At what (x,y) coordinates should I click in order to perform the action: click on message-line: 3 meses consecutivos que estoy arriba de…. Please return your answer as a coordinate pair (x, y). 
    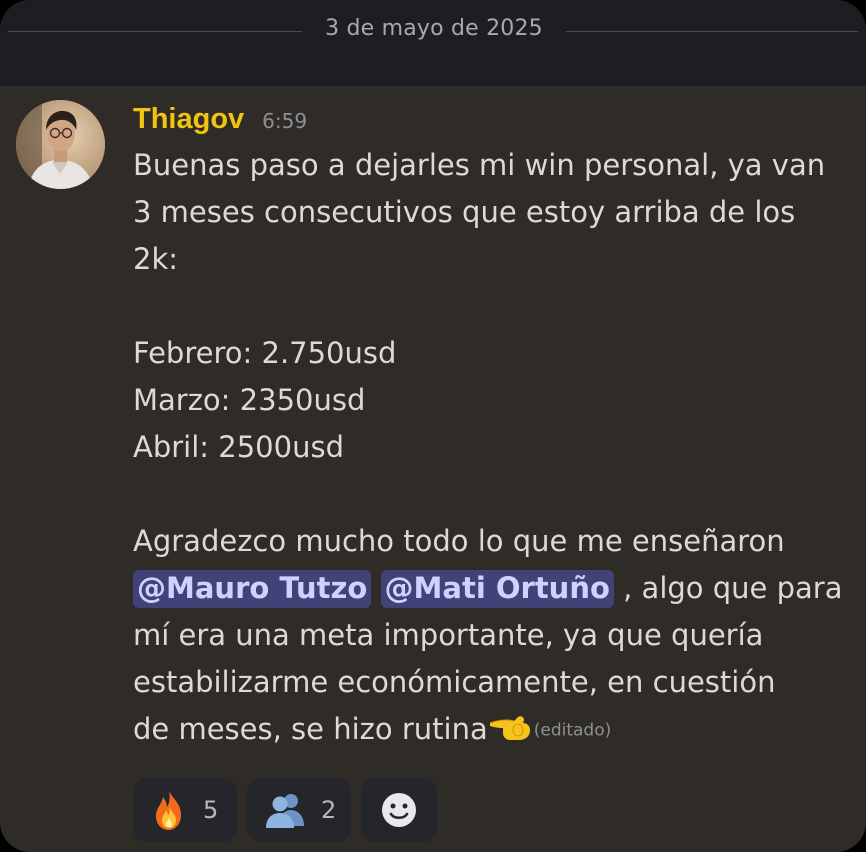
    Looking at the image, I should click on (464, 212).